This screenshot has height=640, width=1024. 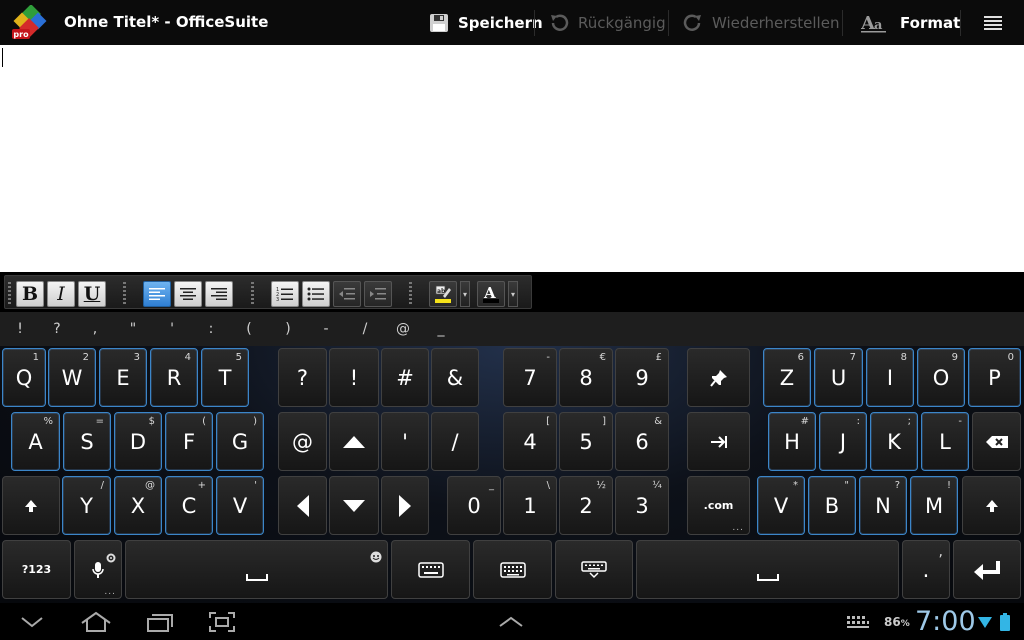 I want to click on symbols-mode-key: ?123, so click(x=36, y=569).